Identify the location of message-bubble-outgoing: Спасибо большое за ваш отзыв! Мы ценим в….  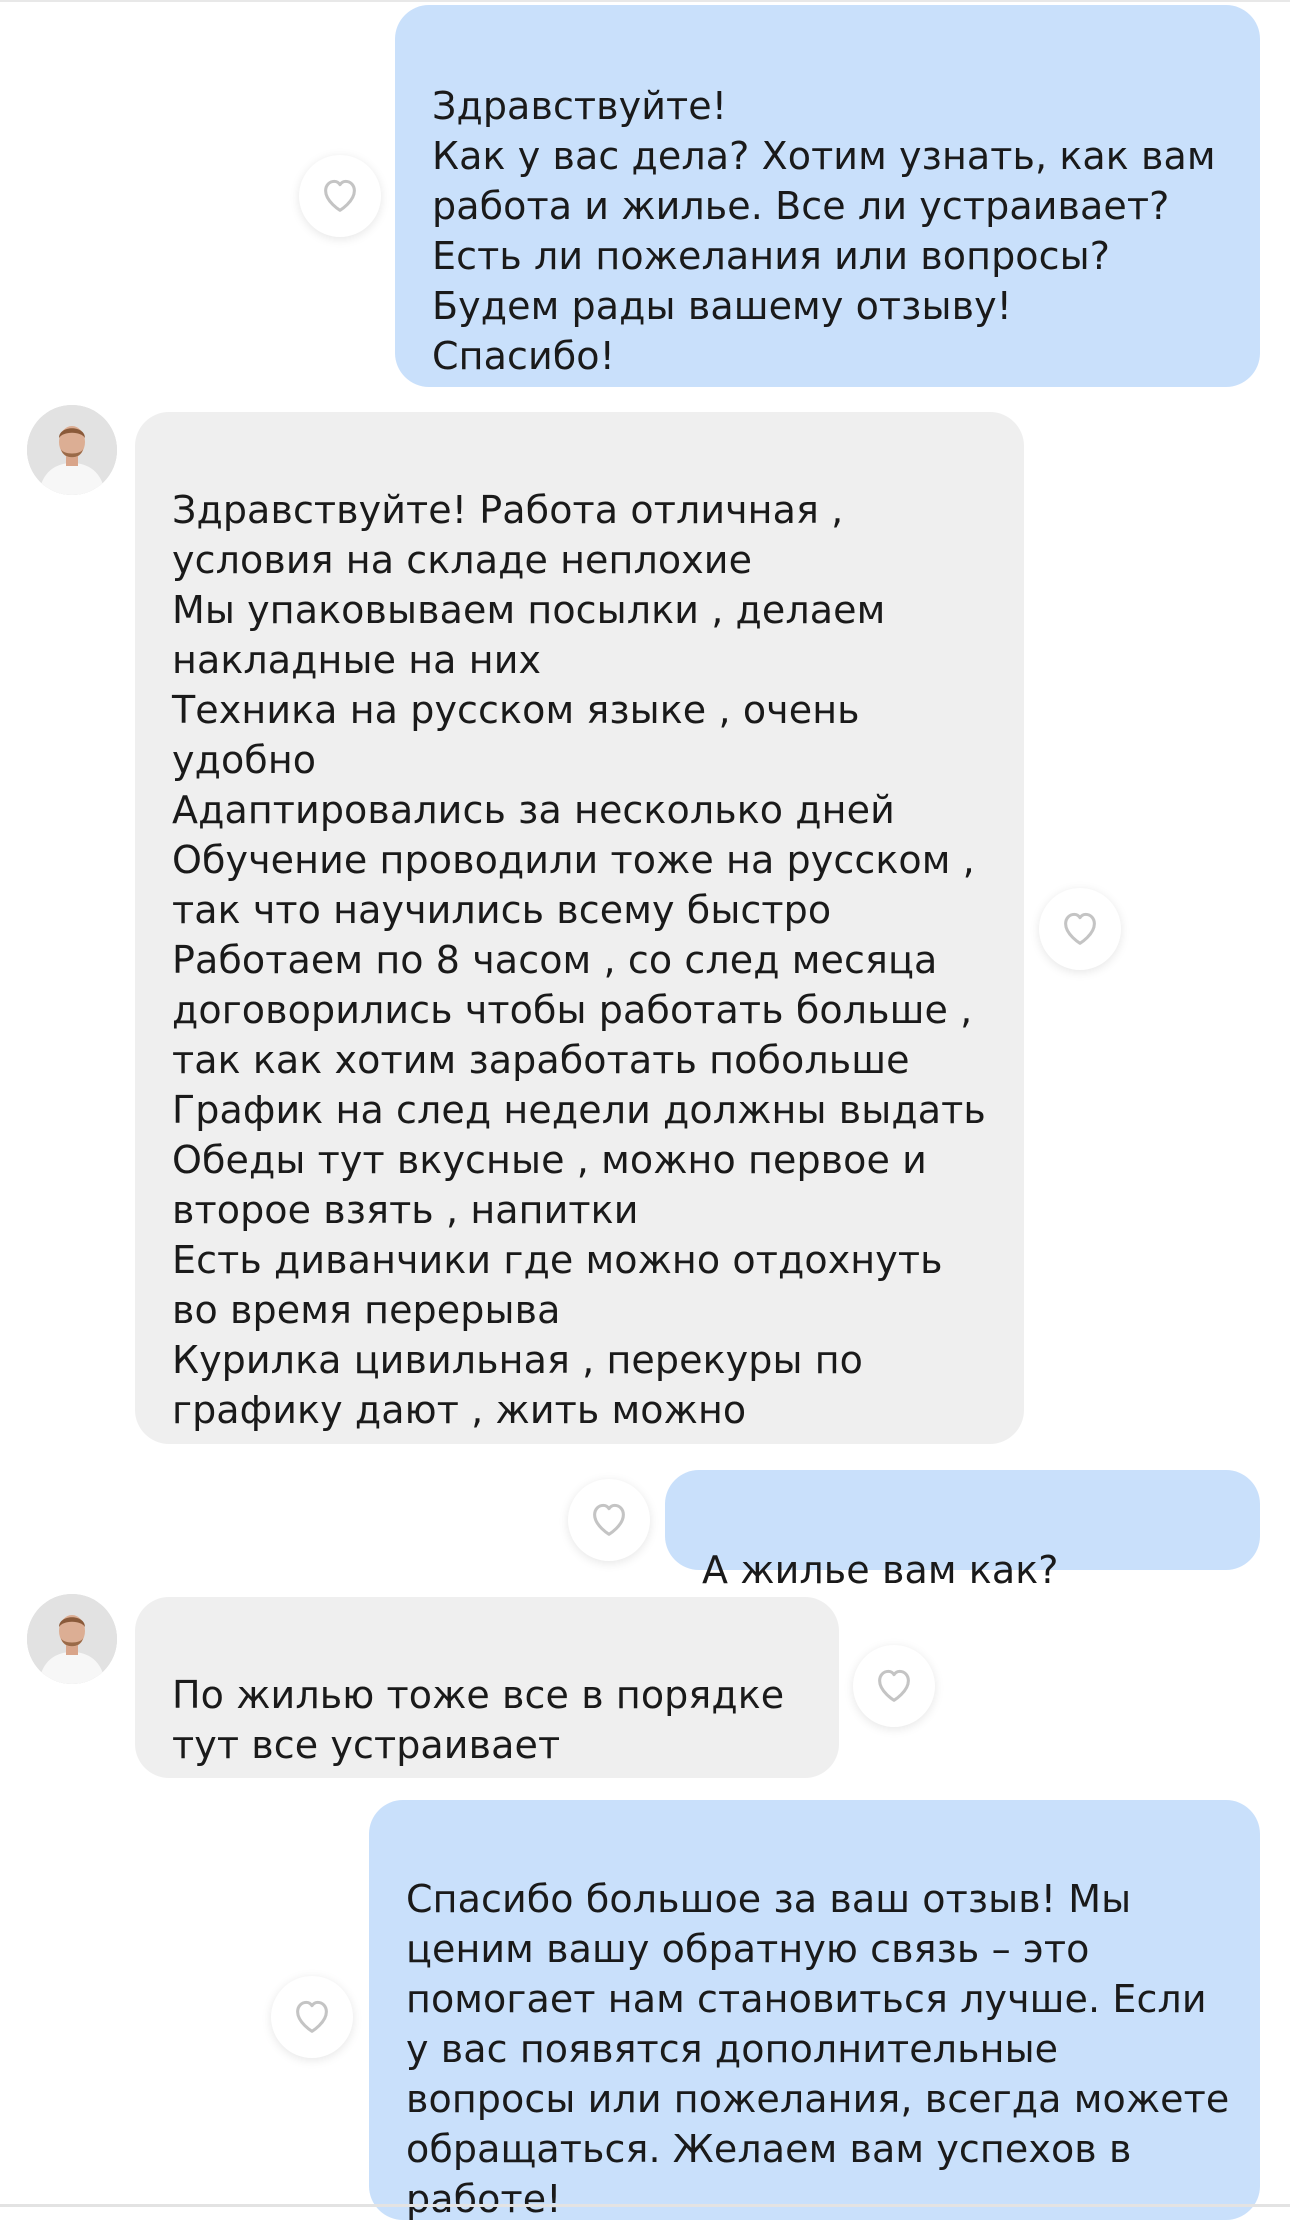
(814, 2010).